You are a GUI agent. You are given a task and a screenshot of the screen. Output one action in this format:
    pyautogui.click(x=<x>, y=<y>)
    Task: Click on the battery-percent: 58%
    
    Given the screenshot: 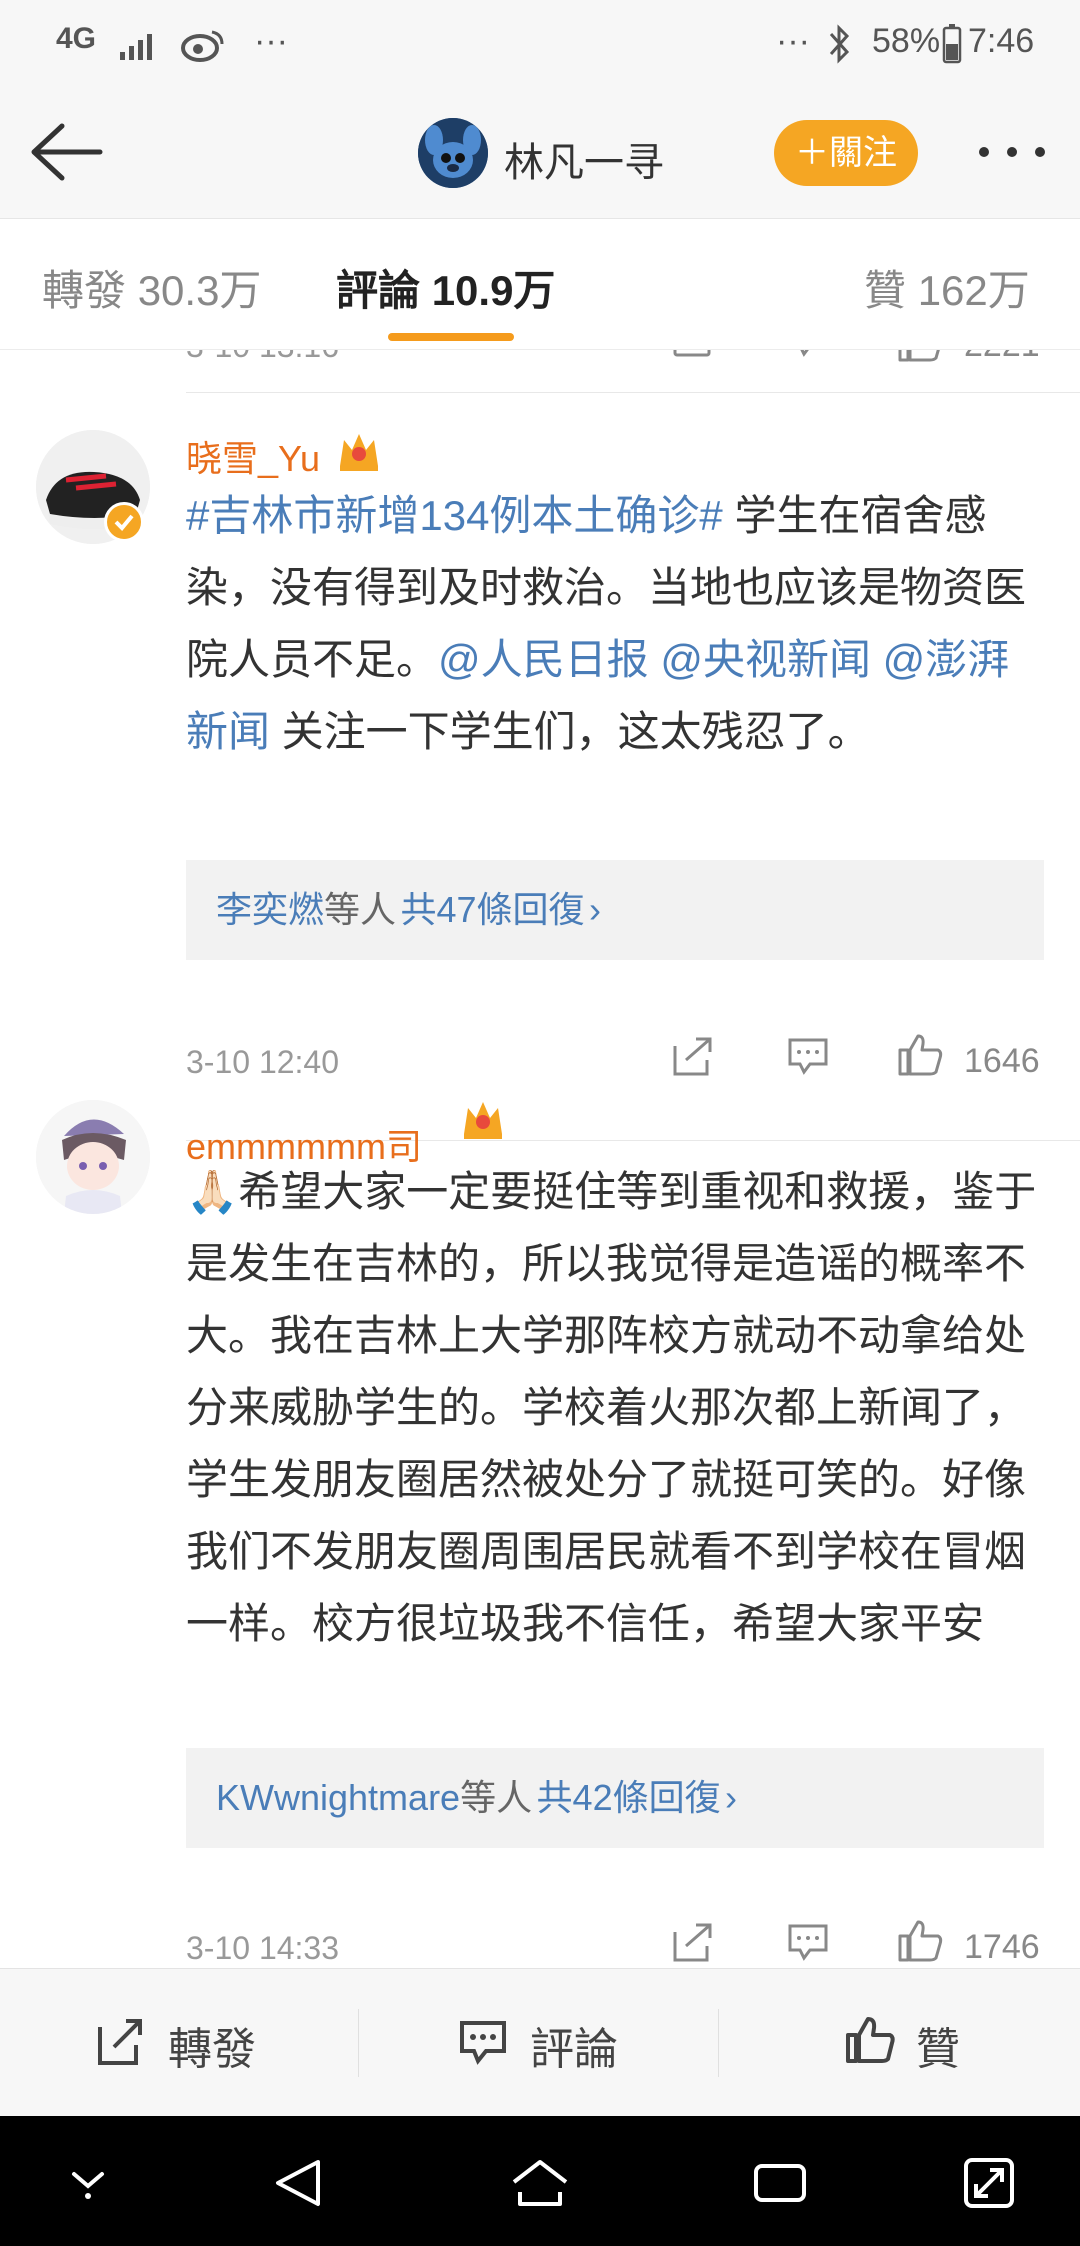 What is the action you would take?
    pyautogui.click(x=906, y=41)
    